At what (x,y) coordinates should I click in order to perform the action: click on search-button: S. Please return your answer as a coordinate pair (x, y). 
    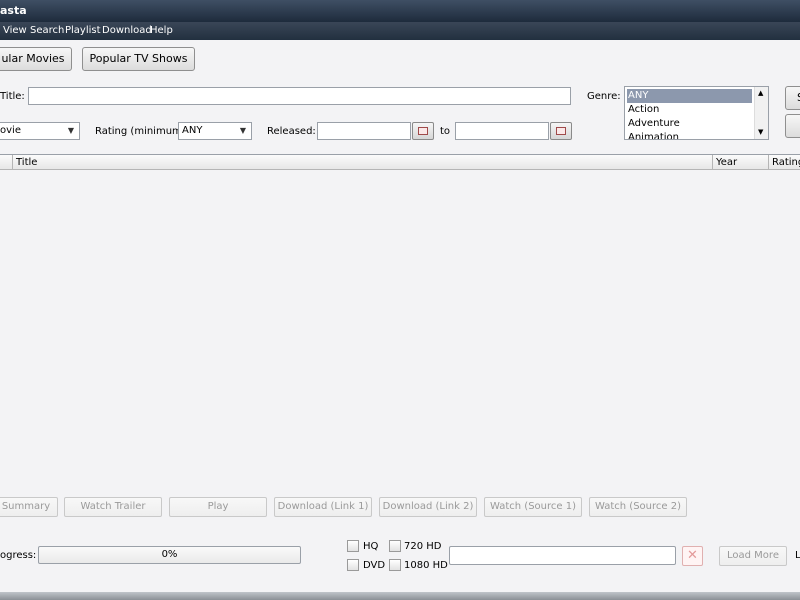
    Looking at the image, I should click on (792, 98).